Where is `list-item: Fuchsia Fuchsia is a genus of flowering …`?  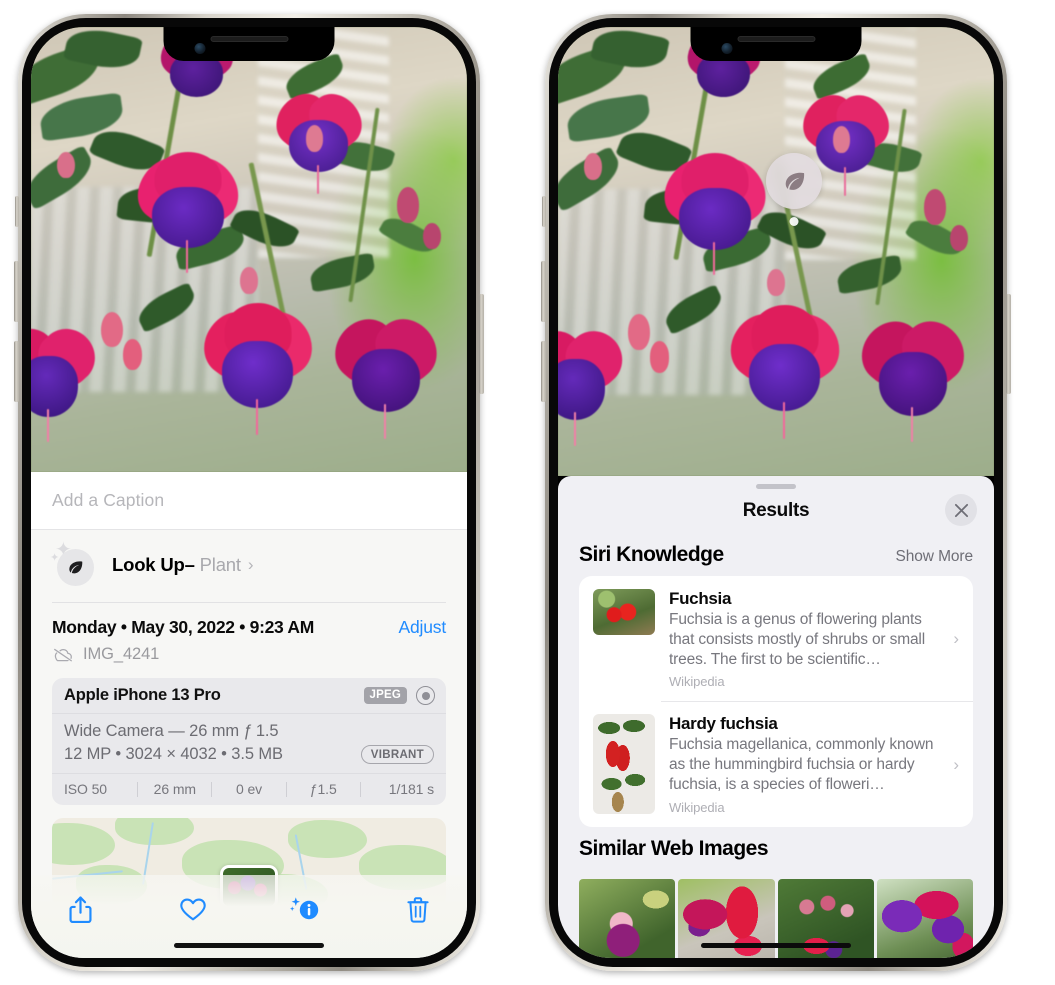 list-item: Fuchsia Fuchsia is a genus of flowering … is located at coordinates (776, 638).